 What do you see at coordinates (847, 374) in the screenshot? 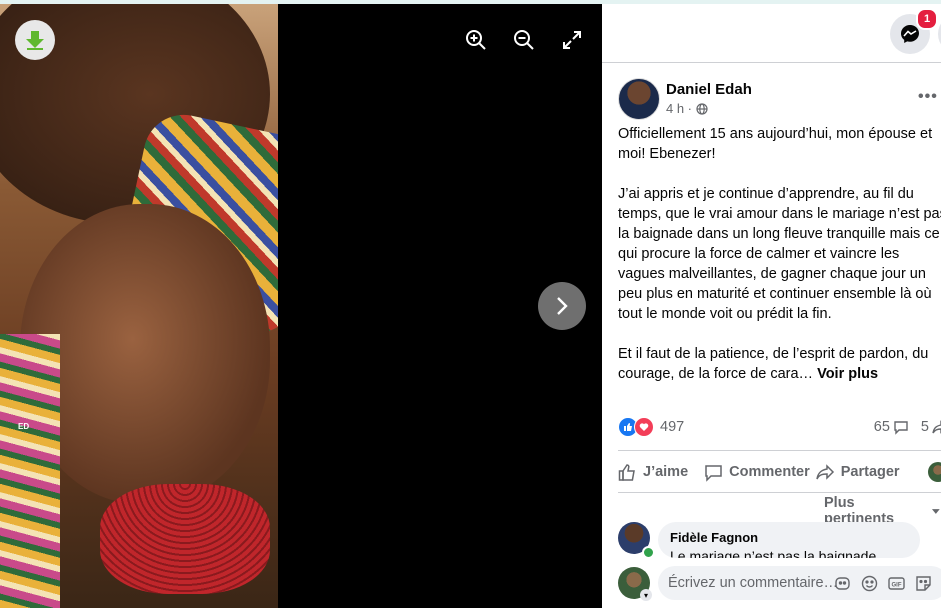
I see `see-more-link: Voir plus` at bounding box center [847, 374].